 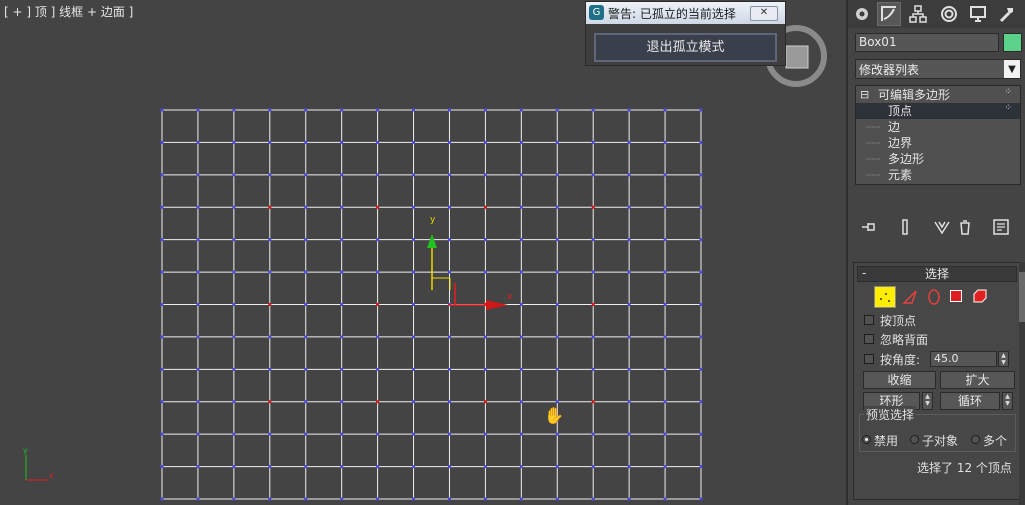 What do you see at coordinates (938, 127) in the screenshot?
I see `stack-item-edge: ┈┈ 边` at bounding box center [938, 127].